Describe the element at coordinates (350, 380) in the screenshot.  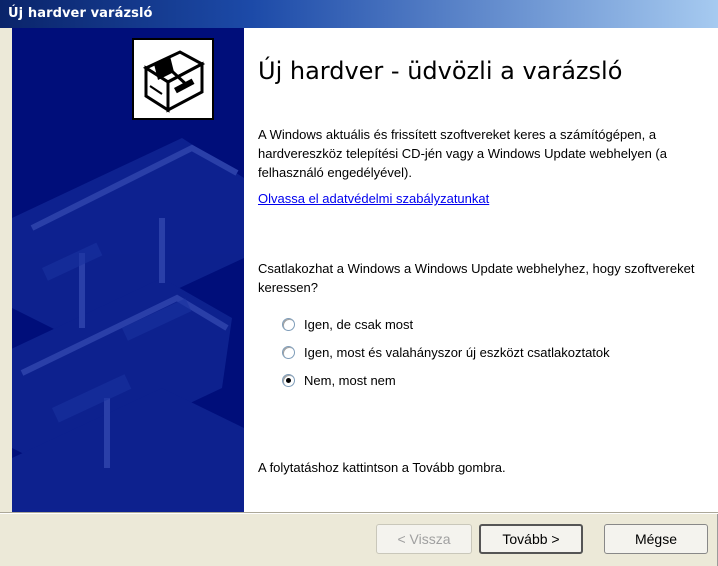
I see `option-label: Nem, most nem` at that location.